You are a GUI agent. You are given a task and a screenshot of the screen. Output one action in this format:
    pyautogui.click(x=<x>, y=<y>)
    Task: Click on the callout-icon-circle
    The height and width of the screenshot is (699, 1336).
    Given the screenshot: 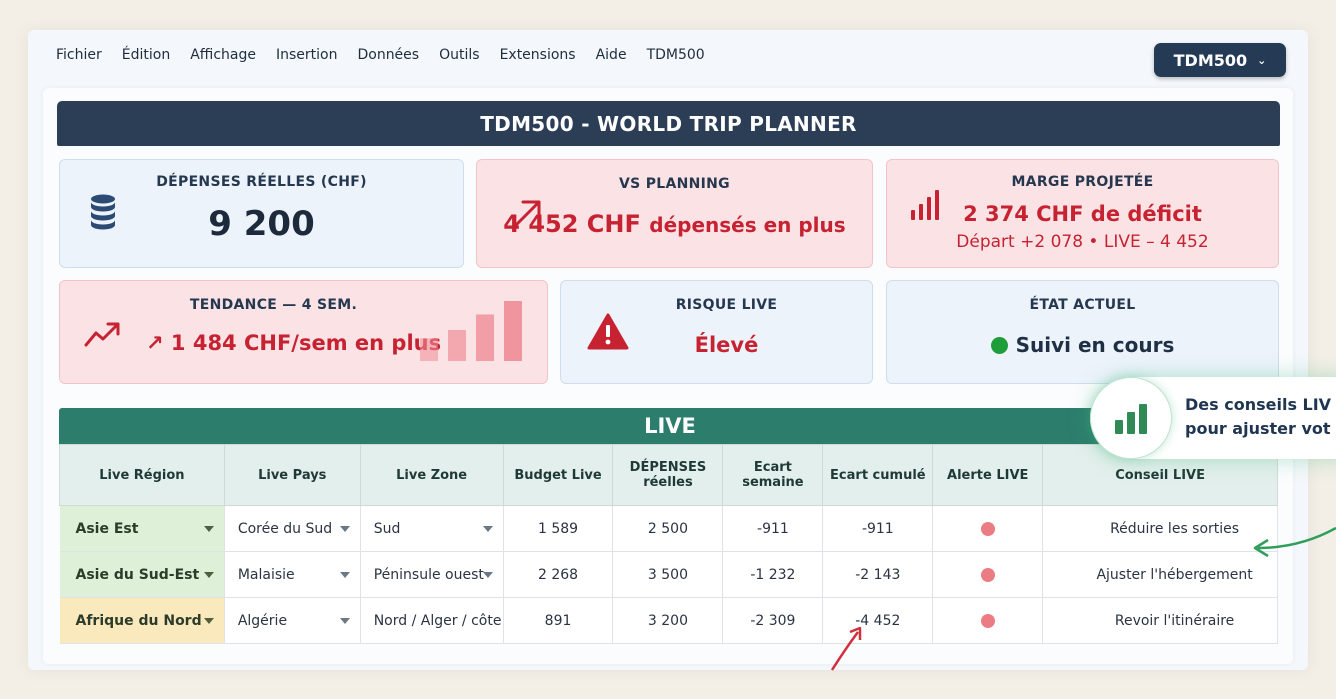 What is the action you would take?
    pyautogui.click(x=1131, y=418)
    